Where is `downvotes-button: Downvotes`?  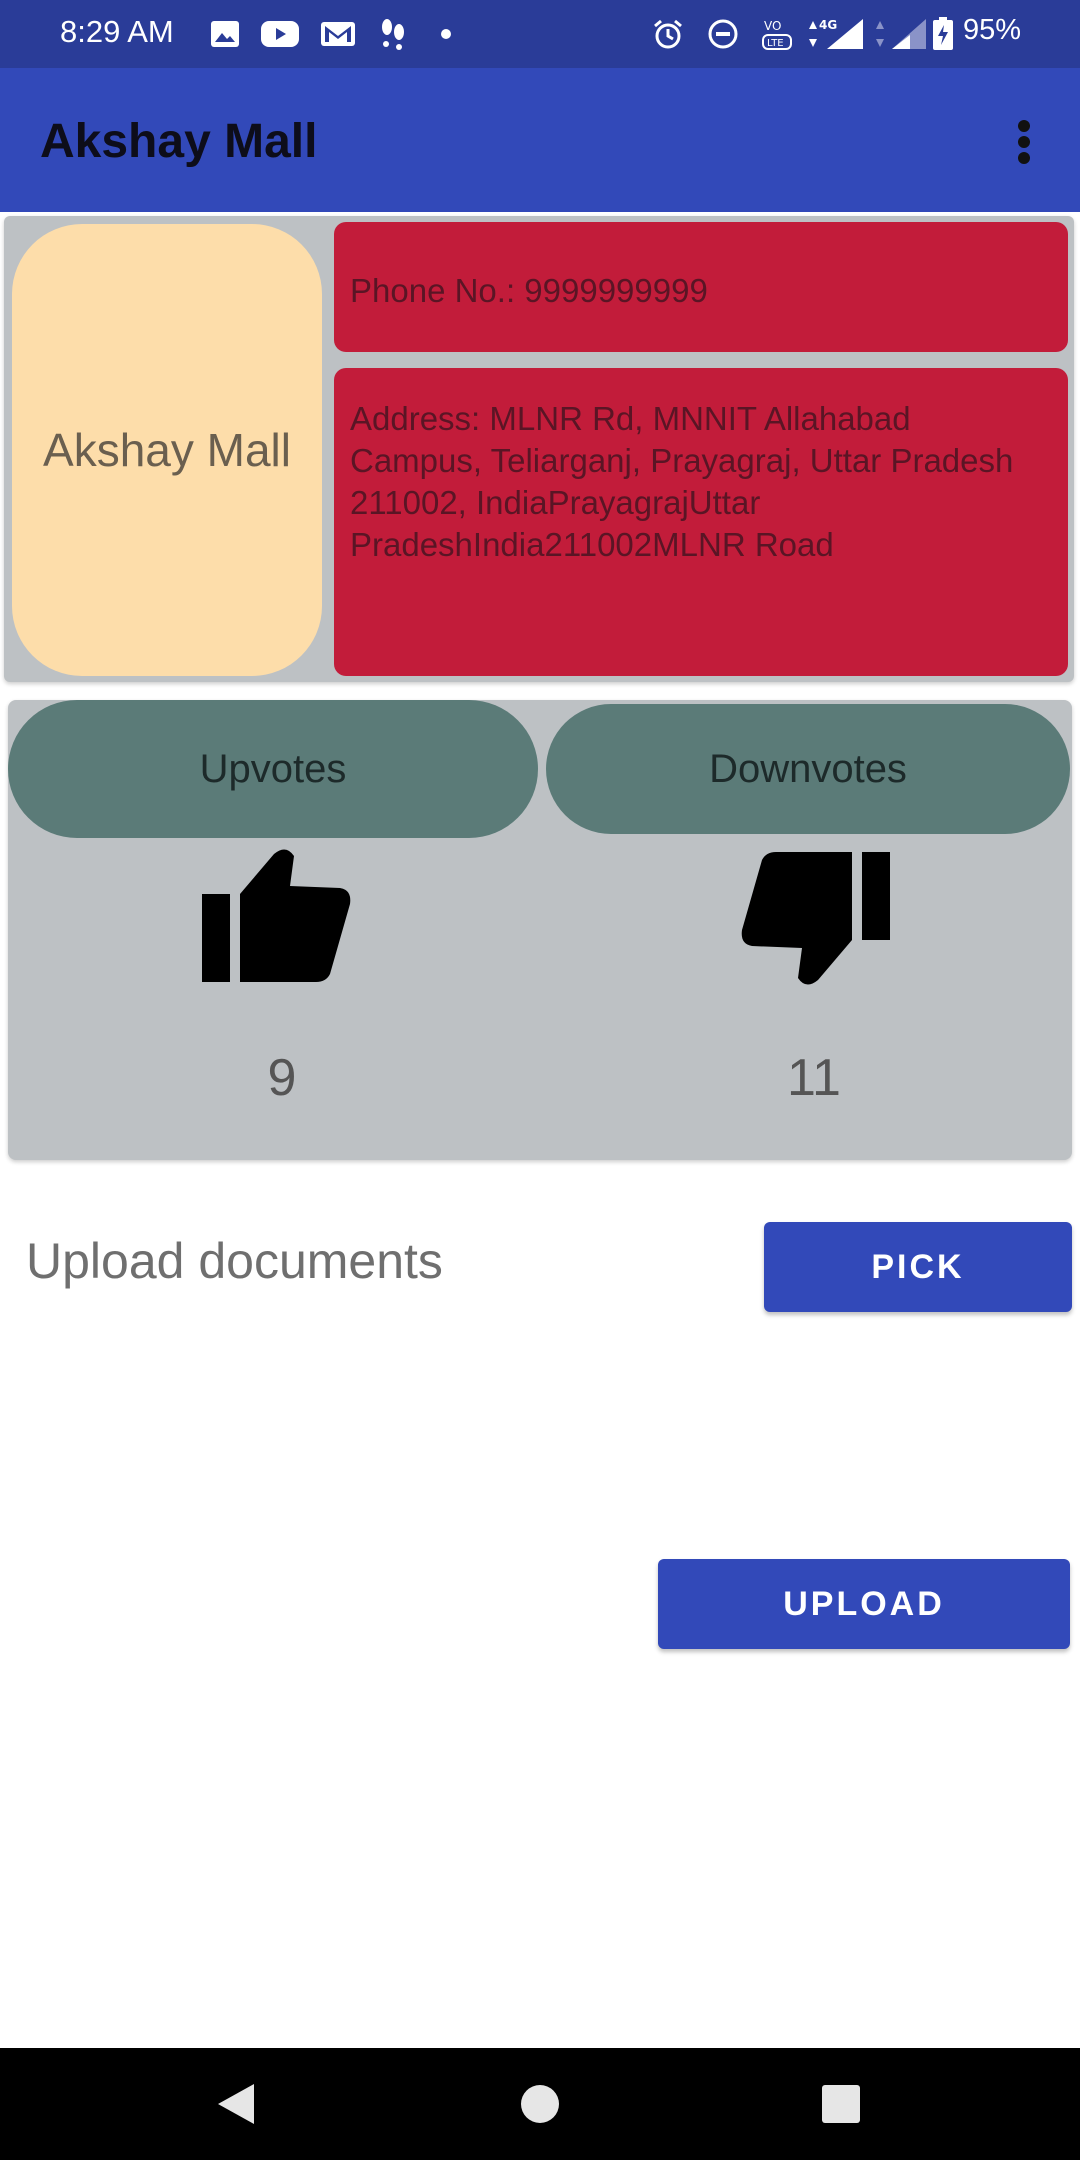 downvotes-button: Downvotes is located at coordinates (808, 769).